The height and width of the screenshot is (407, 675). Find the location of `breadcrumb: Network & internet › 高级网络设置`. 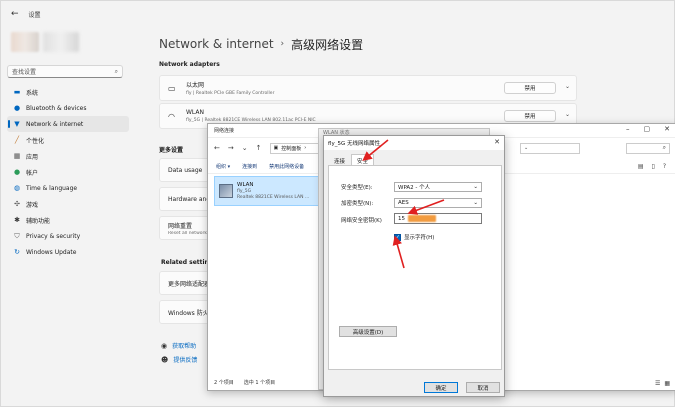

breadcrumb: Network & internet › 高级网络设置 is located at coordinates (369, 44).